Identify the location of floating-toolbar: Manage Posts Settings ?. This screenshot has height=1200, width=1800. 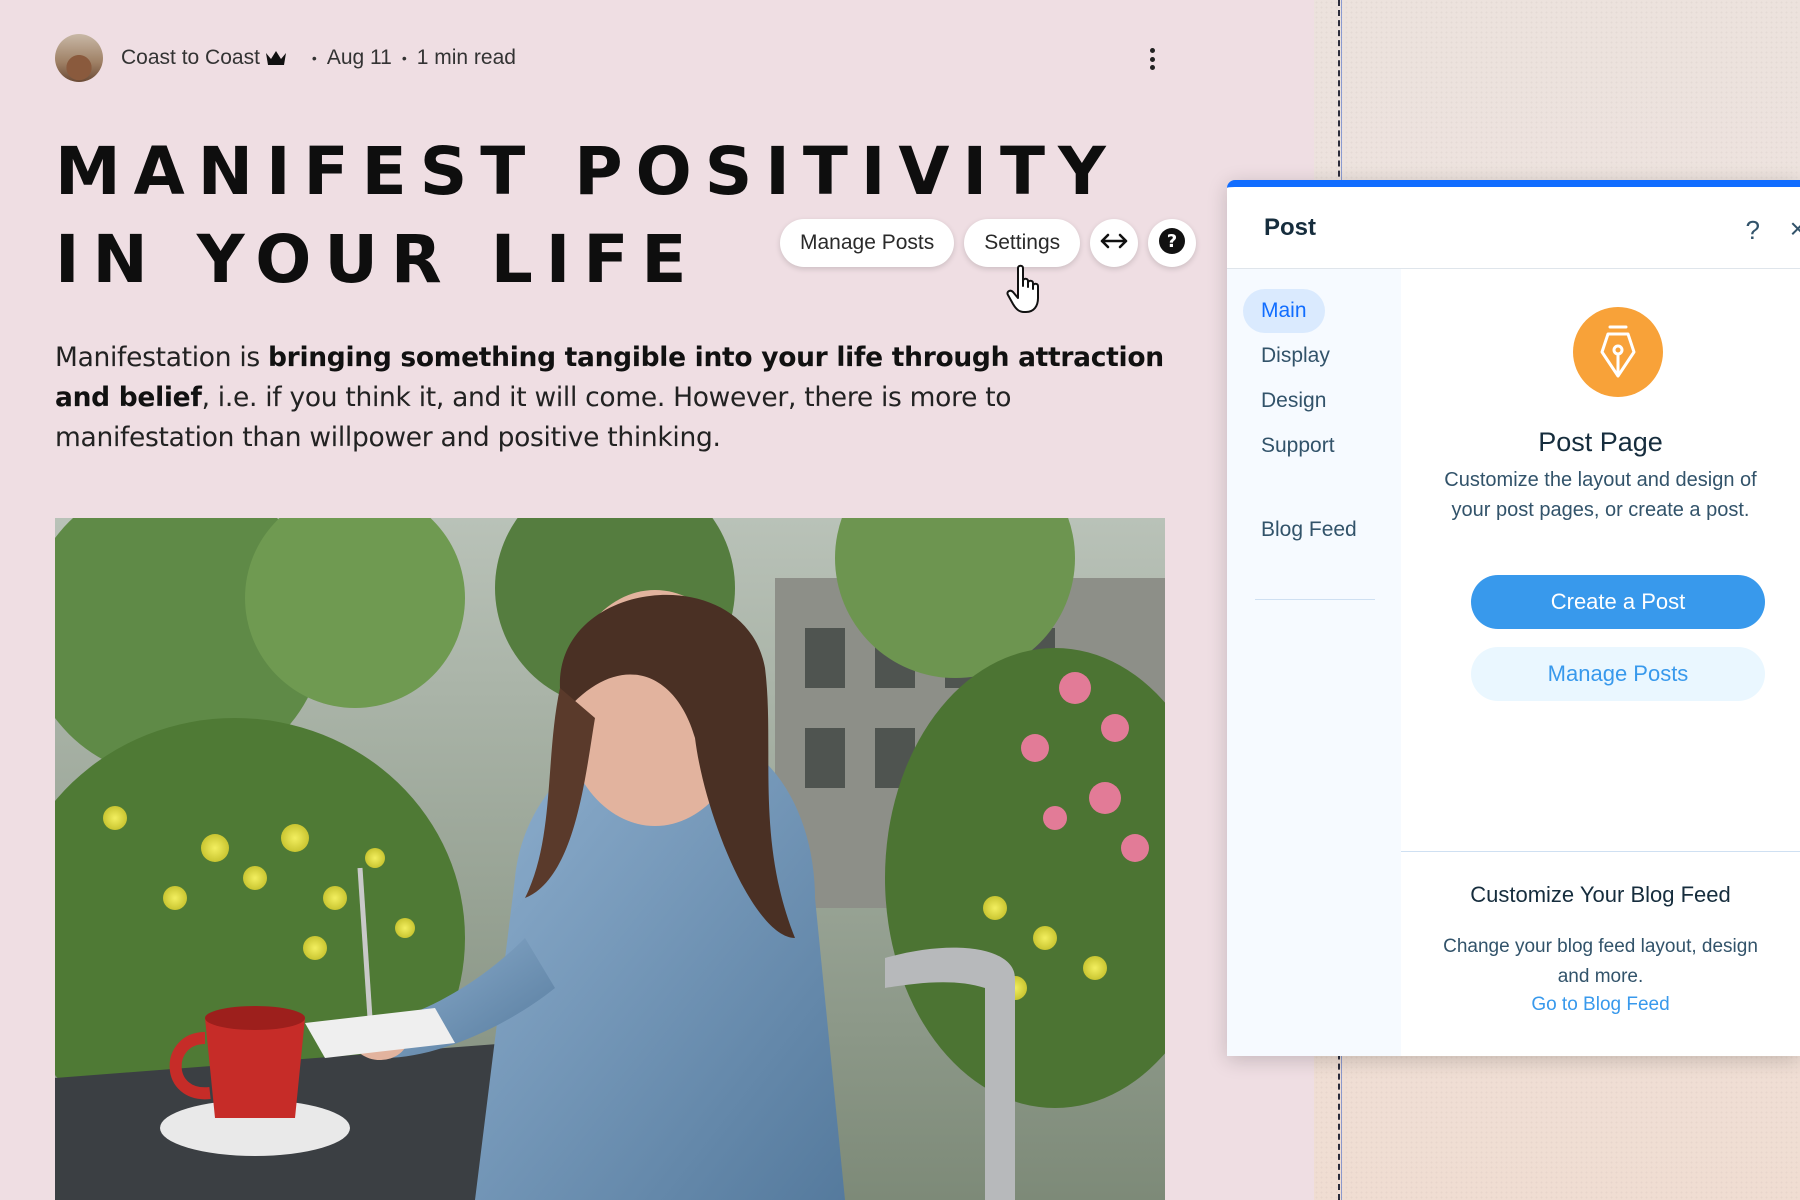
(988, 243).